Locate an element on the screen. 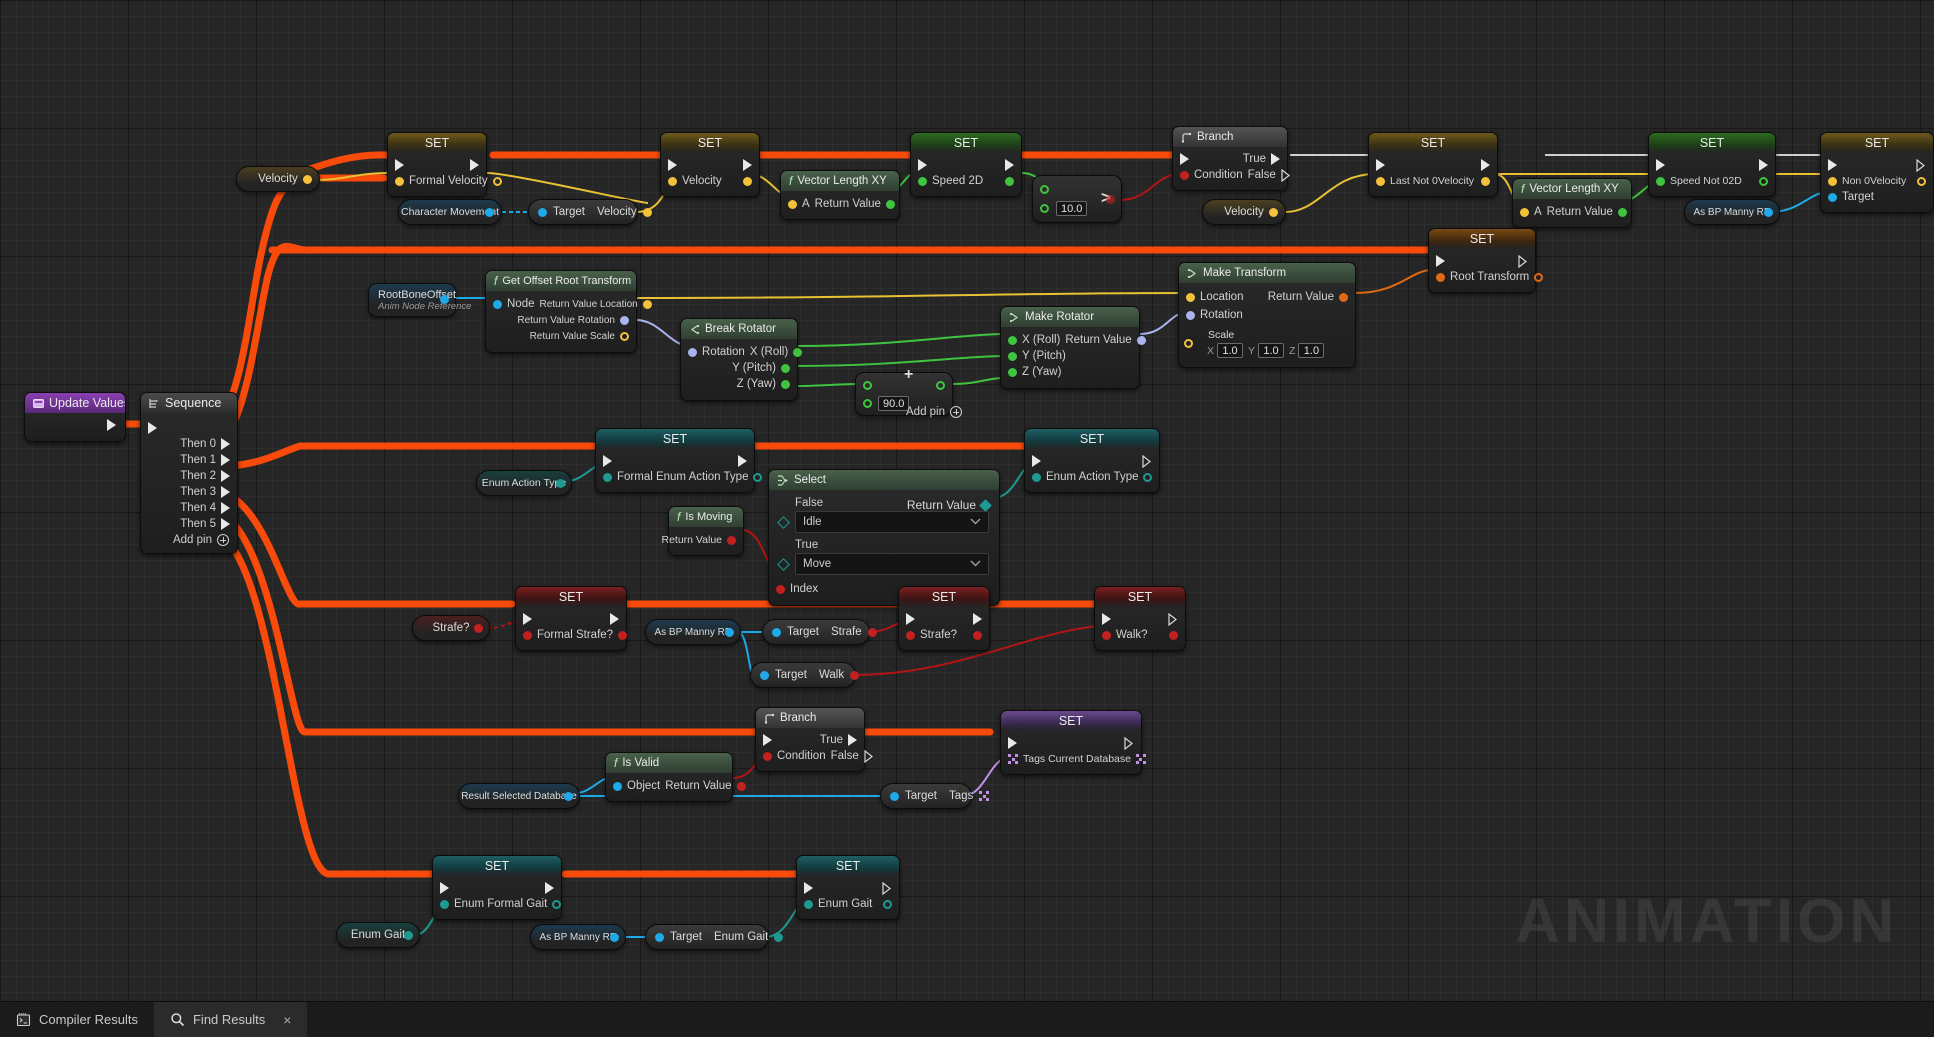 The height and width of the screenshot is (1037, 1934). false-option-pin is located at coordinates (783, 522).